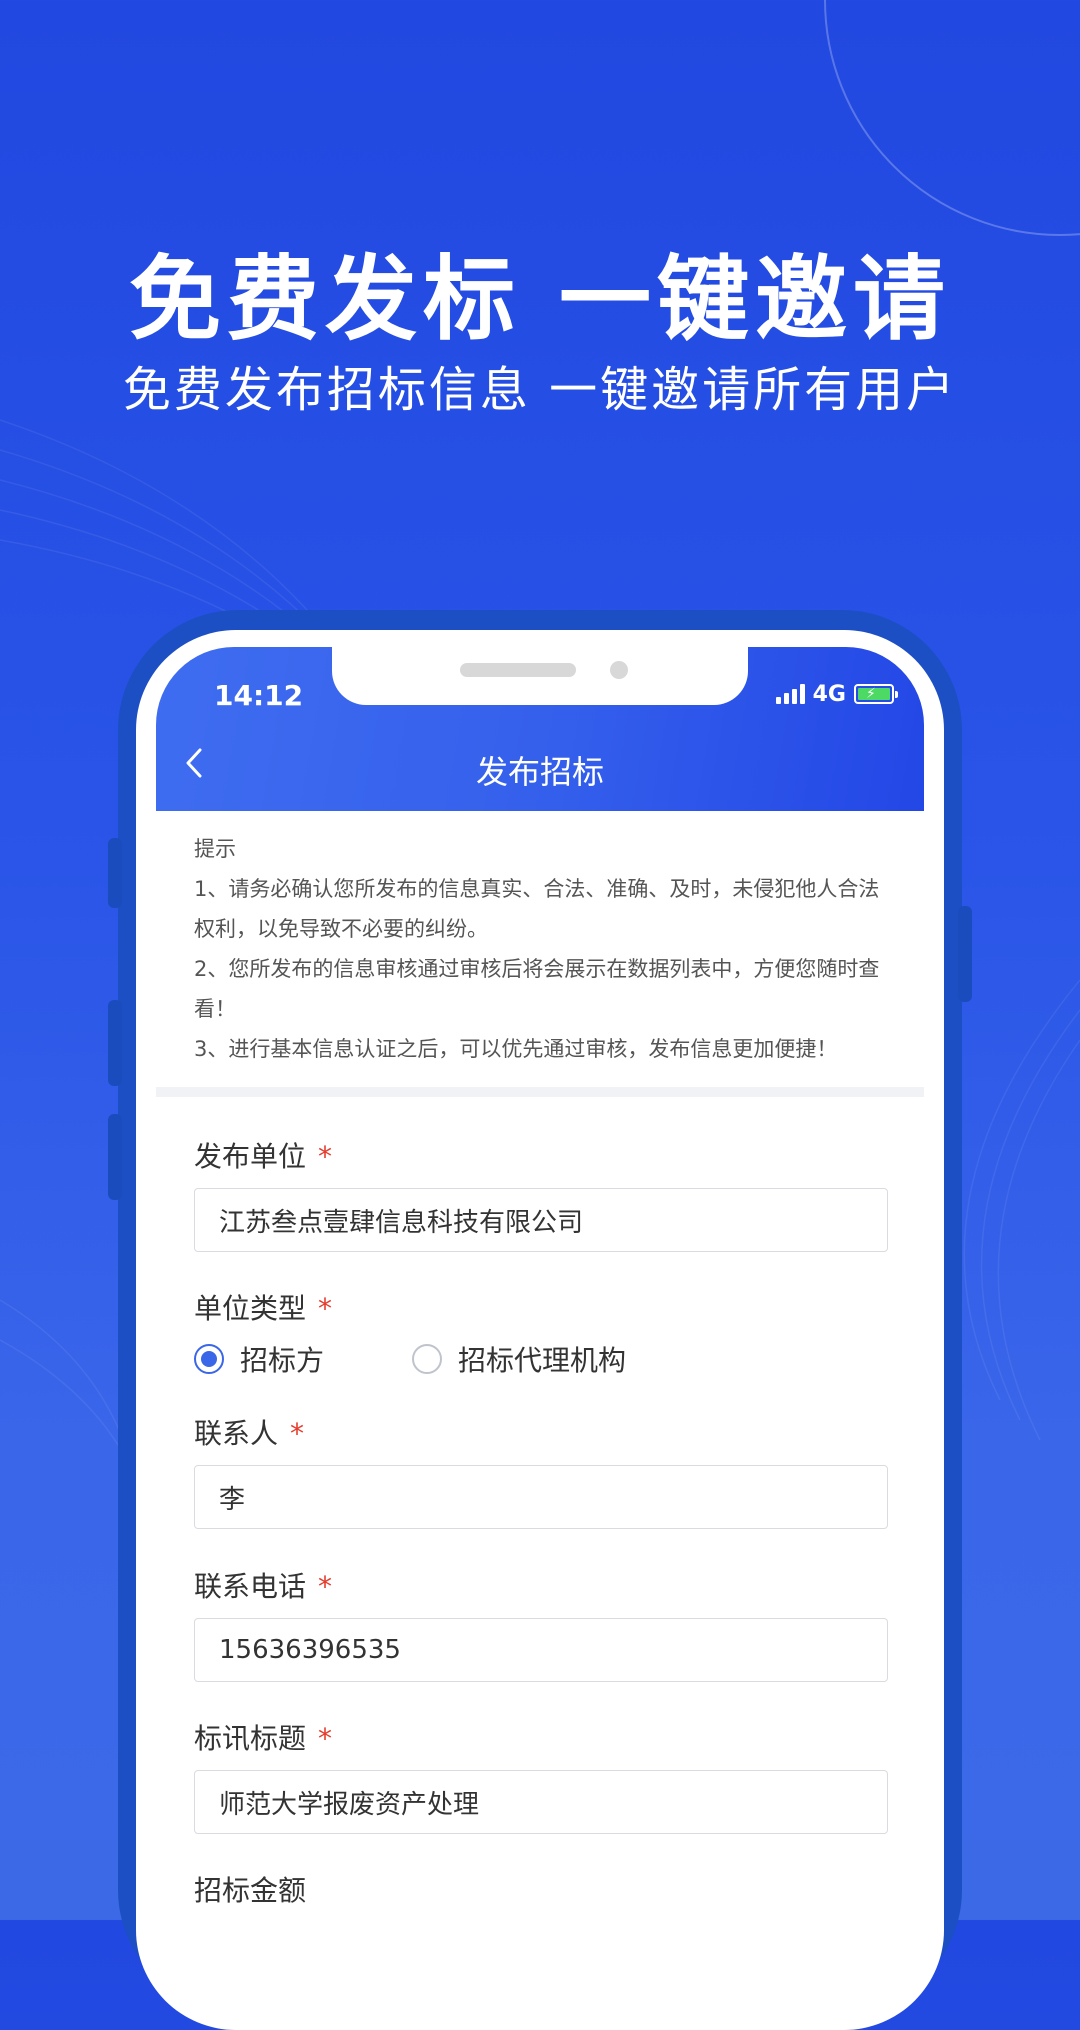  I want to click on radio-label: 招标代理机构, so click(542, 1360).